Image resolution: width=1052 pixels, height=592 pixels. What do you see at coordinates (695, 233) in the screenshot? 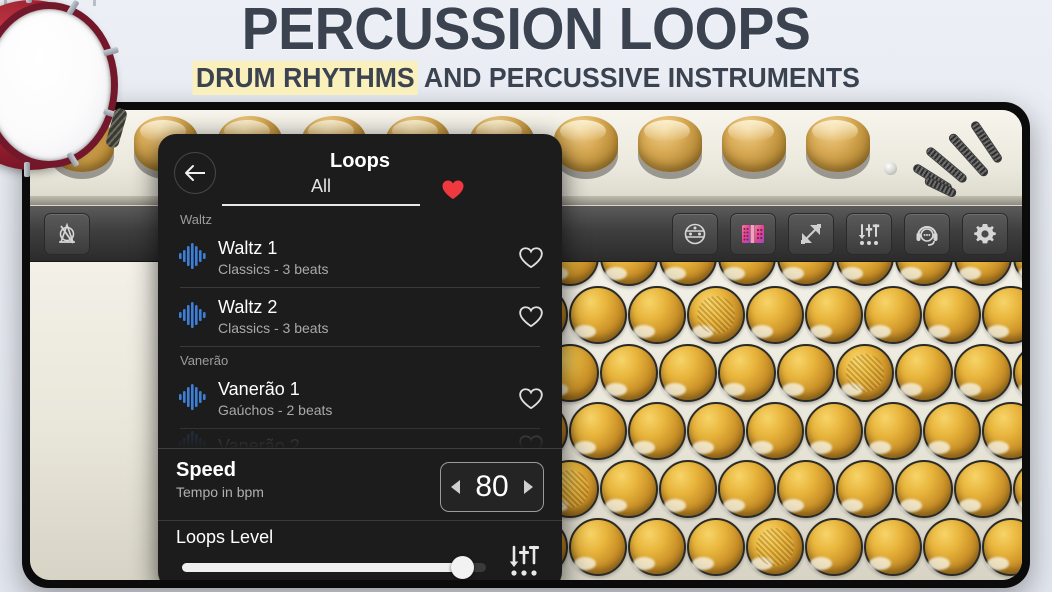
I see `bass-register-icon` at bounding box center [695, 233].